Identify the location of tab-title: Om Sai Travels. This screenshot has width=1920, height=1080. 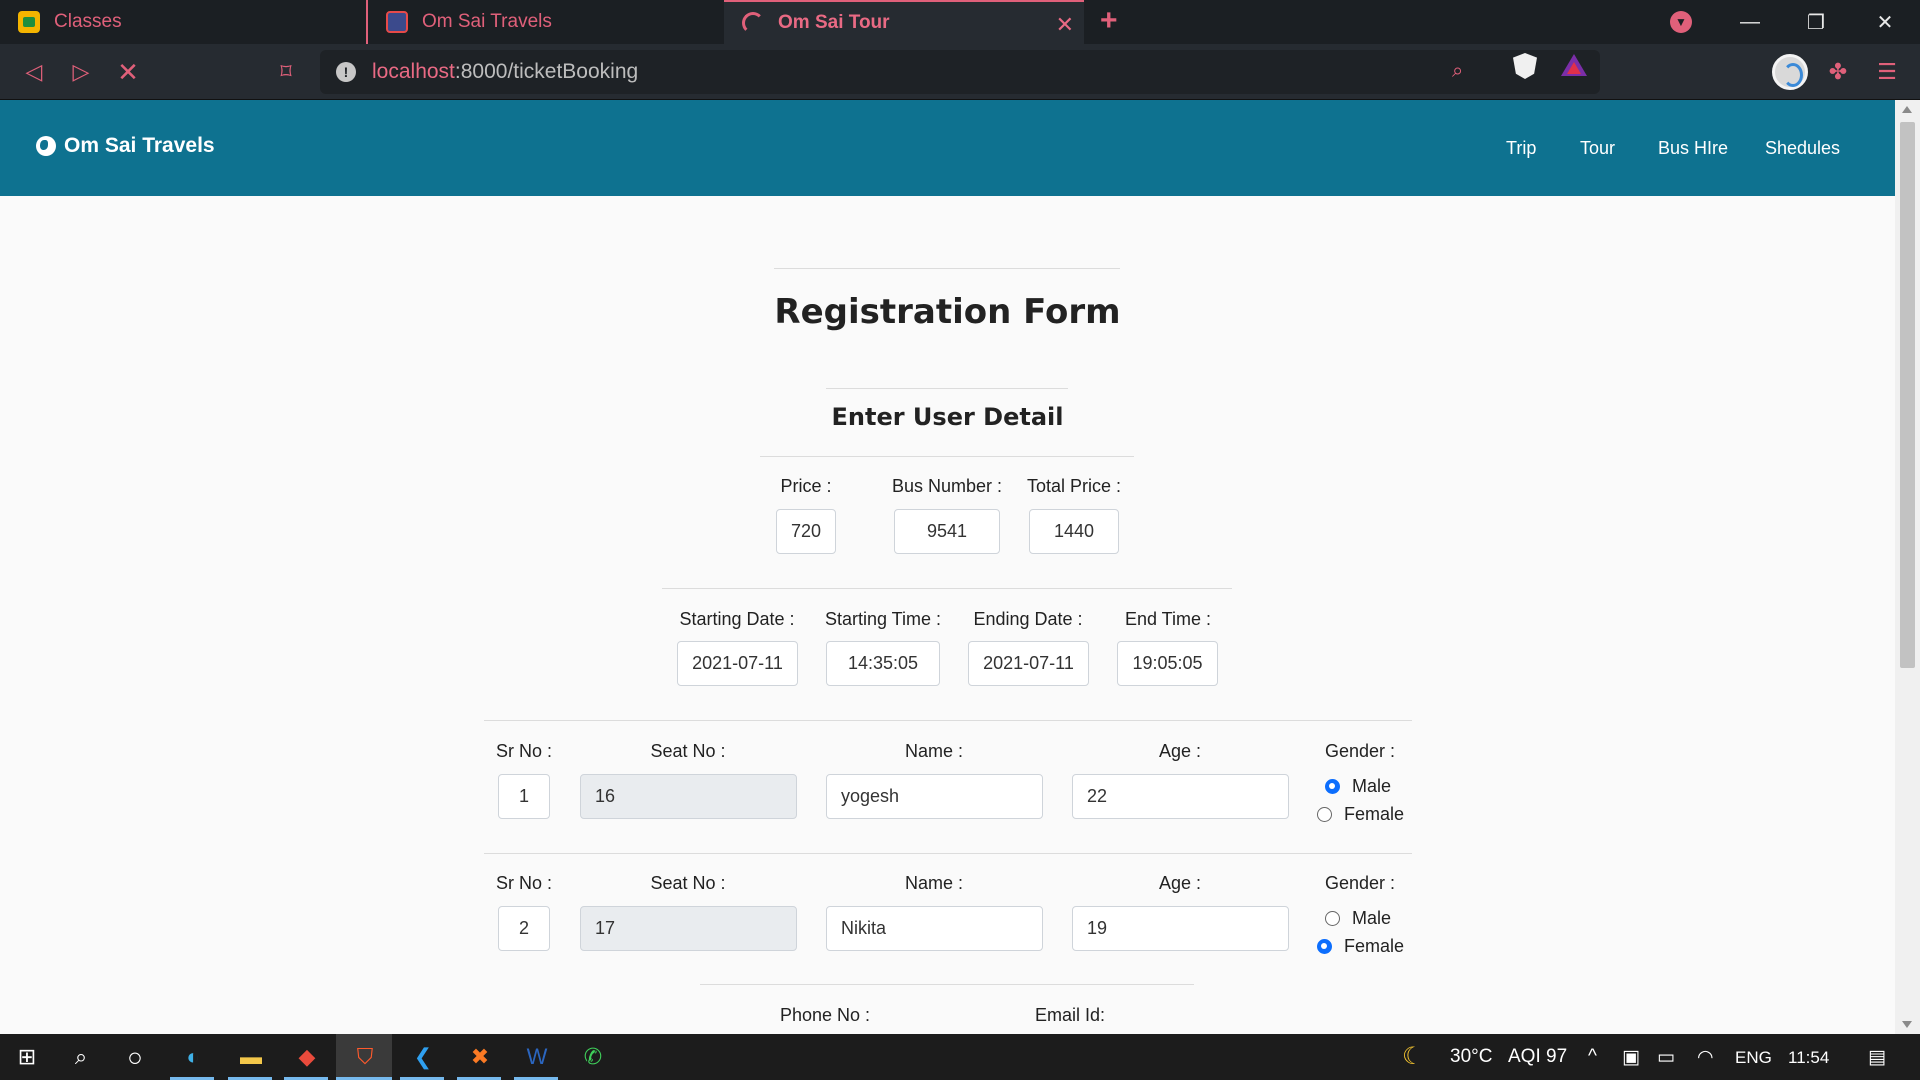
(487, 21).